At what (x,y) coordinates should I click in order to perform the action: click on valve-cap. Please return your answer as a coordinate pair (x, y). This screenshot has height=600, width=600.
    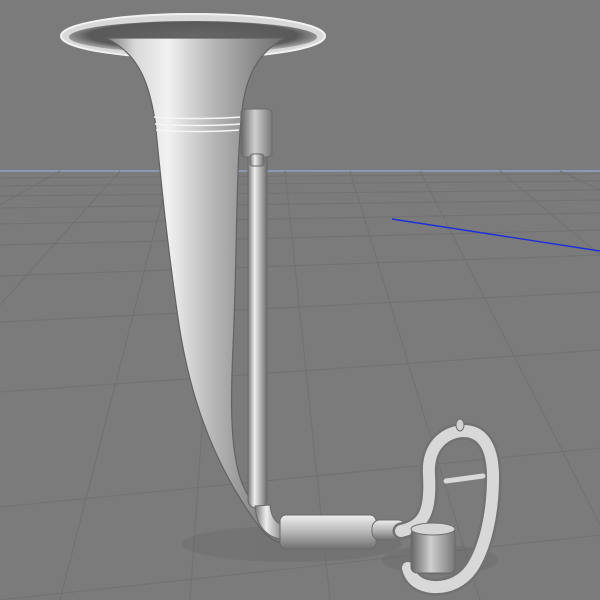
    Looking at the image, I should click on (256, 133).